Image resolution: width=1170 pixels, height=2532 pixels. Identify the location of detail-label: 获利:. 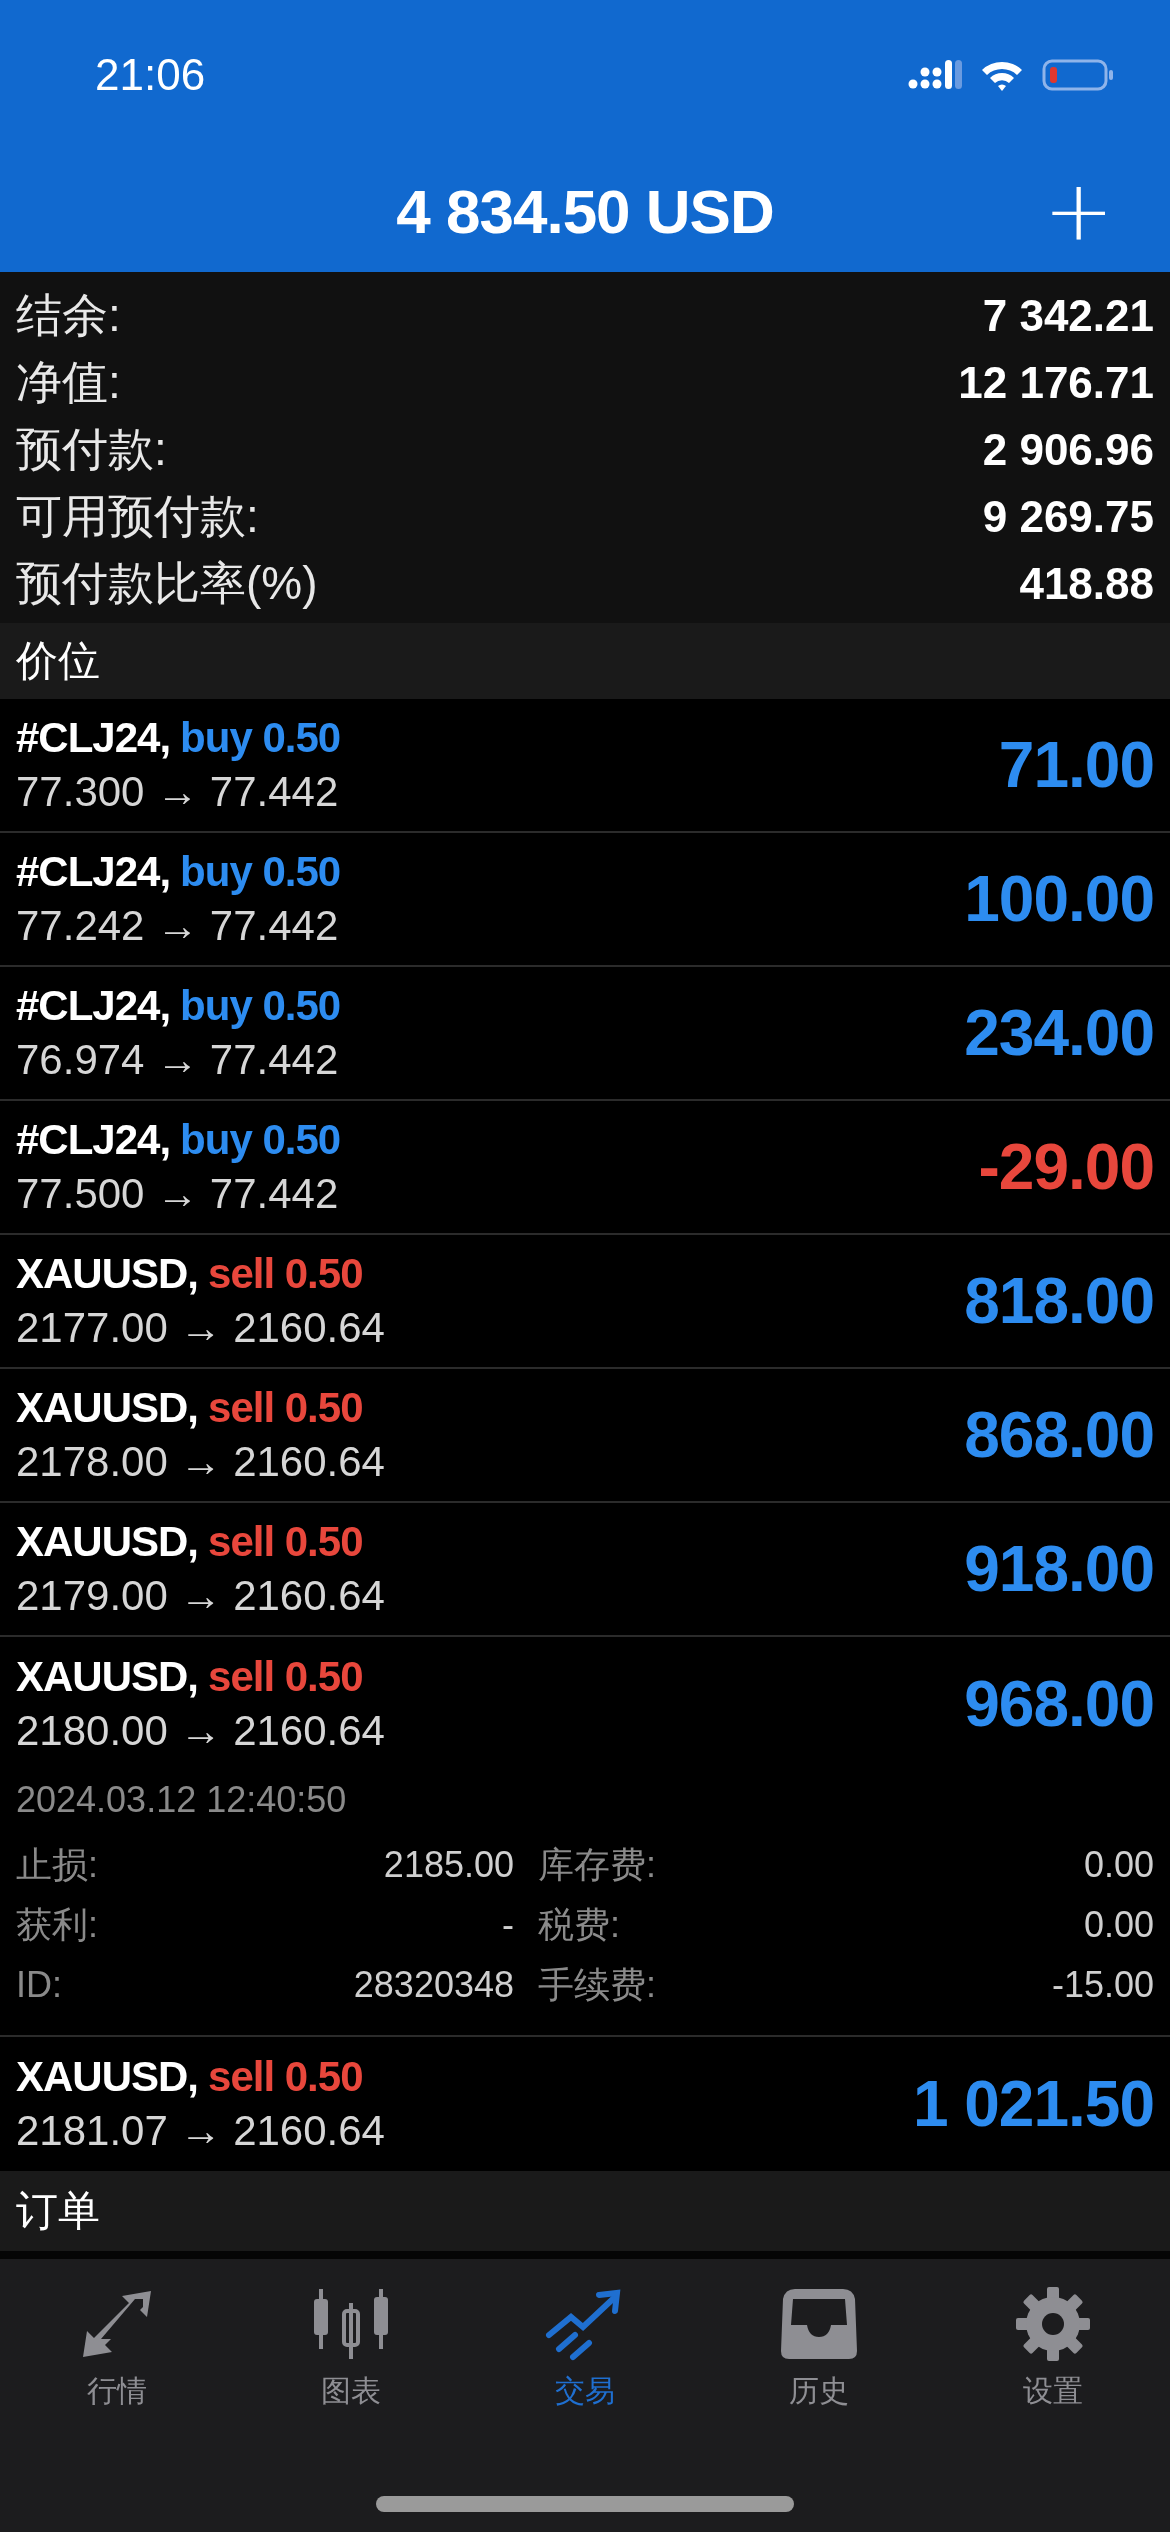
(57, 1924).